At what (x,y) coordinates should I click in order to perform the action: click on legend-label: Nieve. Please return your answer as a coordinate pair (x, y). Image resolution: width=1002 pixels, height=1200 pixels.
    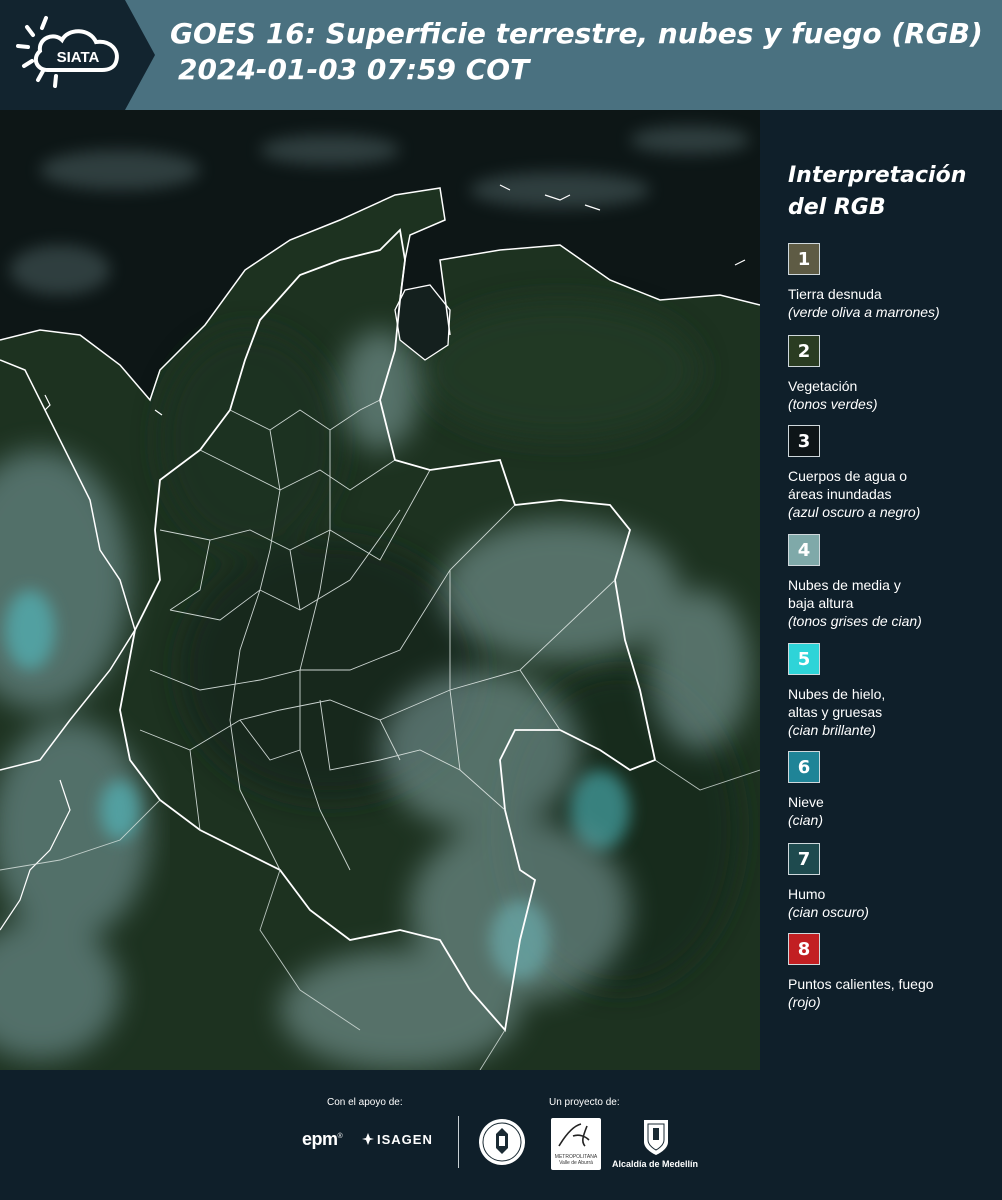
    Looking at the image, I should click on (893, 802).